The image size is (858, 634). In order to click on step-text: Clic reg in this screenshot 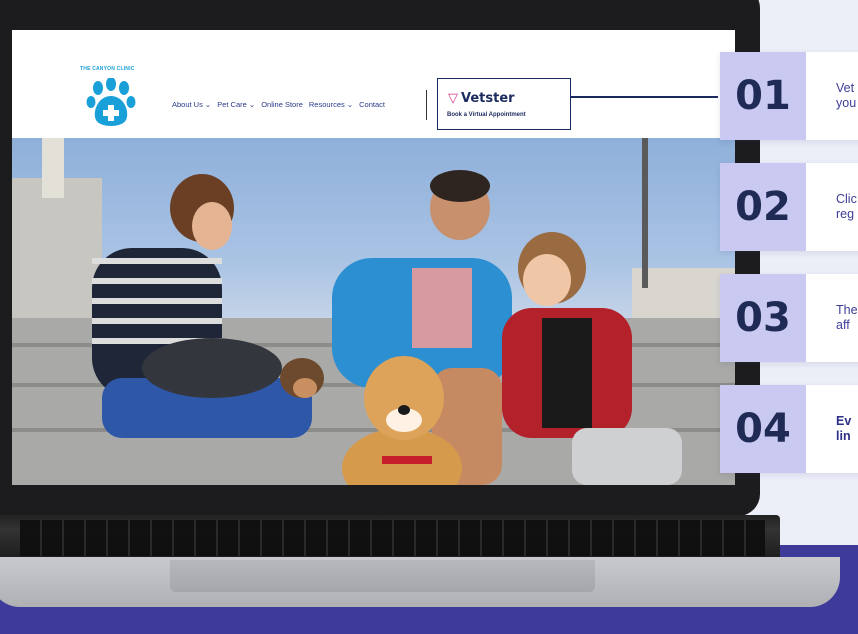, I will do `click(846, 207)`.